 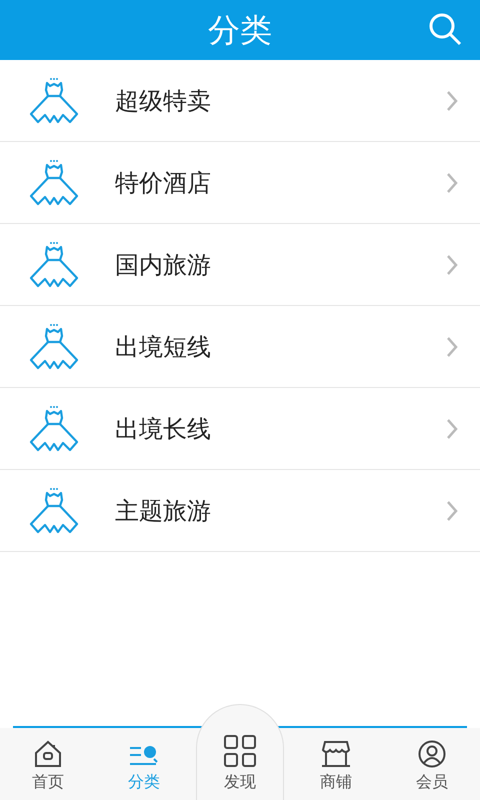 I want to click on search-icon, so click(x=445, y=29).